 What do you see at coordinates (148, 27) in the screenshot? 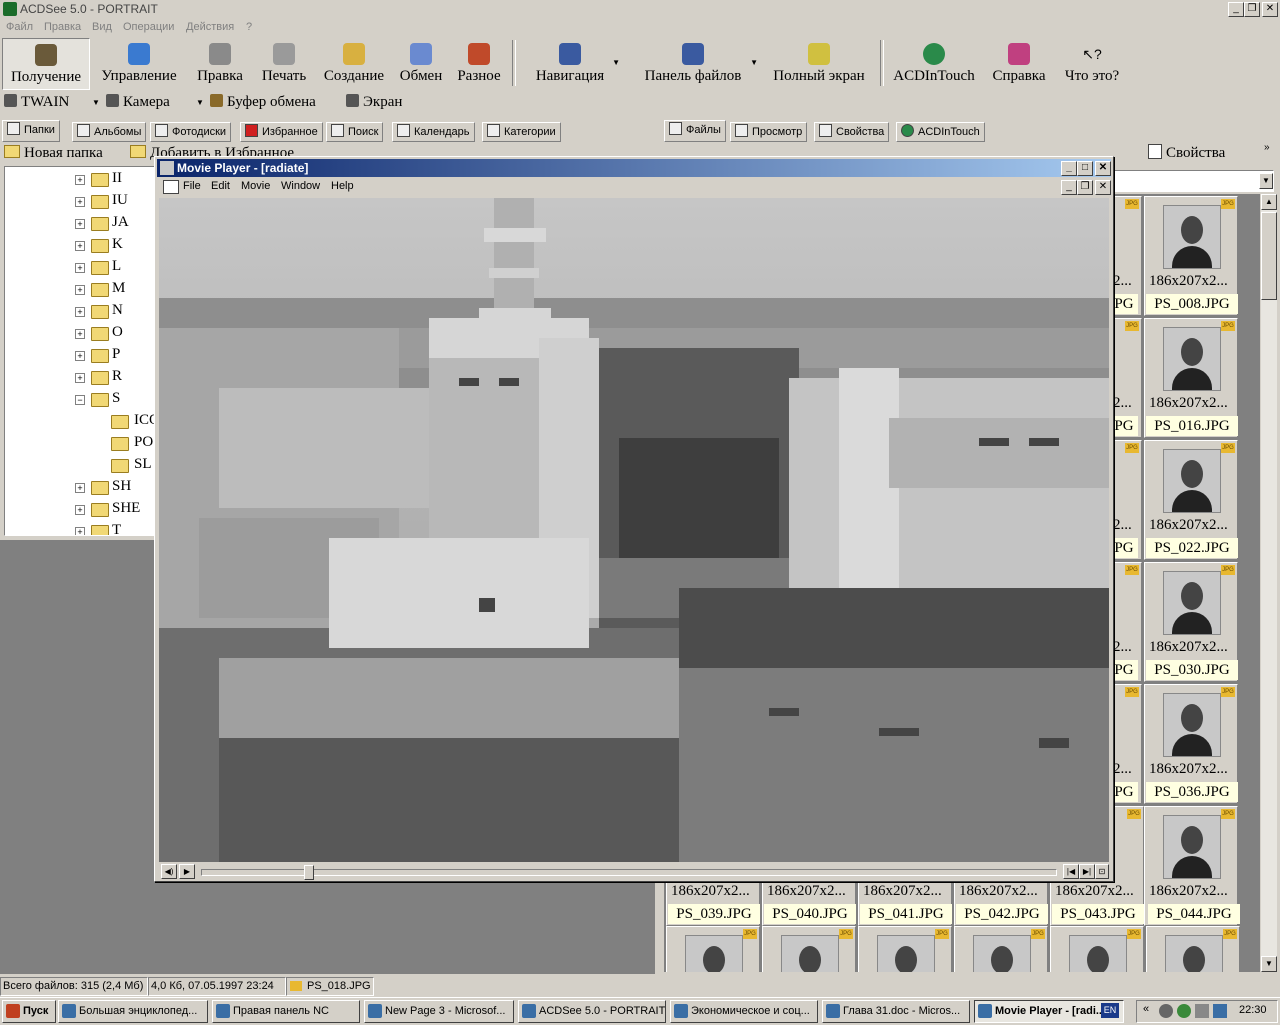
I see `menu-operations: Операции` at bounding box center [148, 27].